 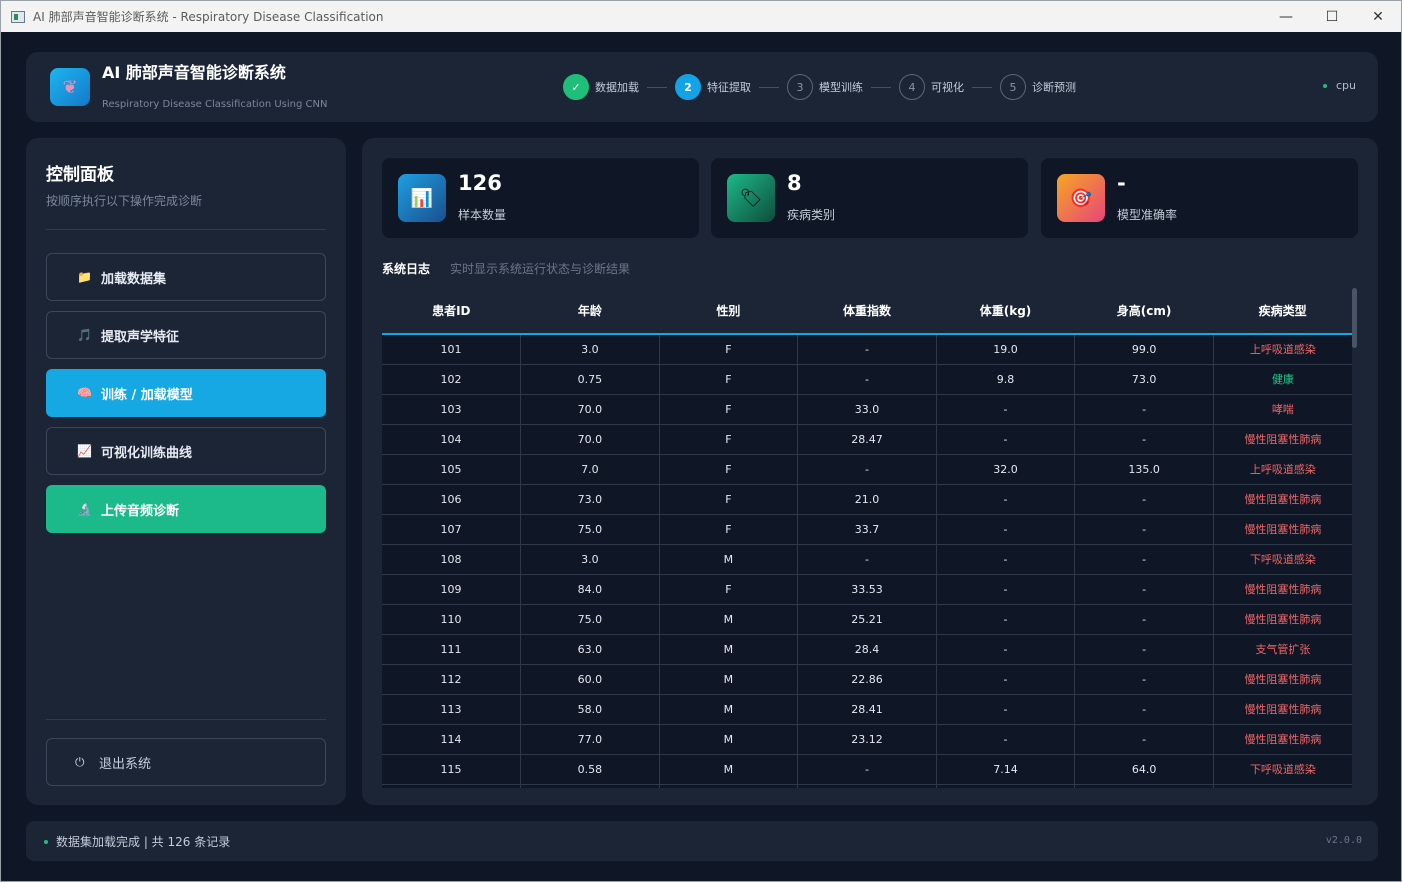 I want to click on table-cell: 28.4, so click(x=867, y=649).